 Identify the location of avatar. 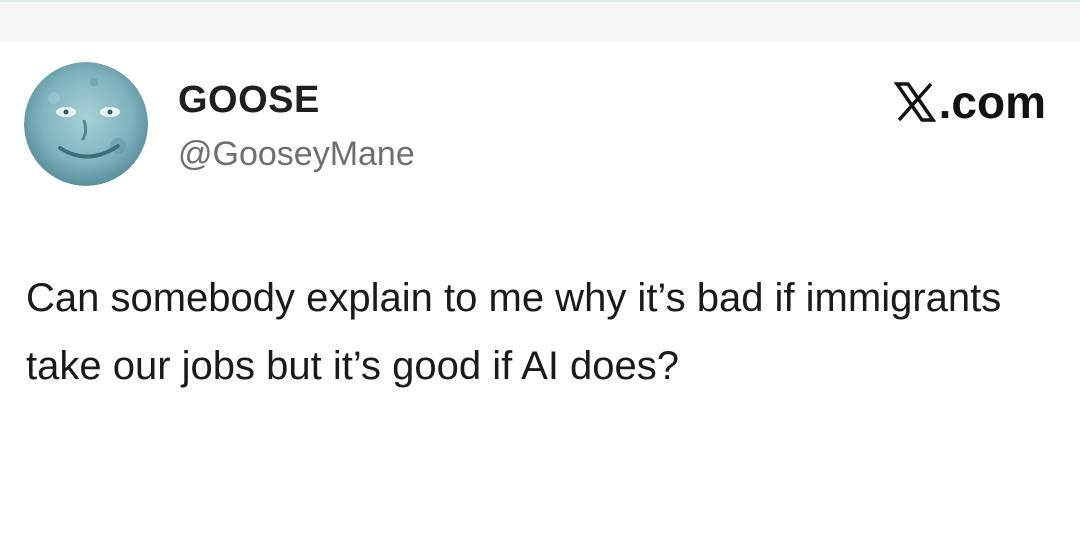
(86, 124).